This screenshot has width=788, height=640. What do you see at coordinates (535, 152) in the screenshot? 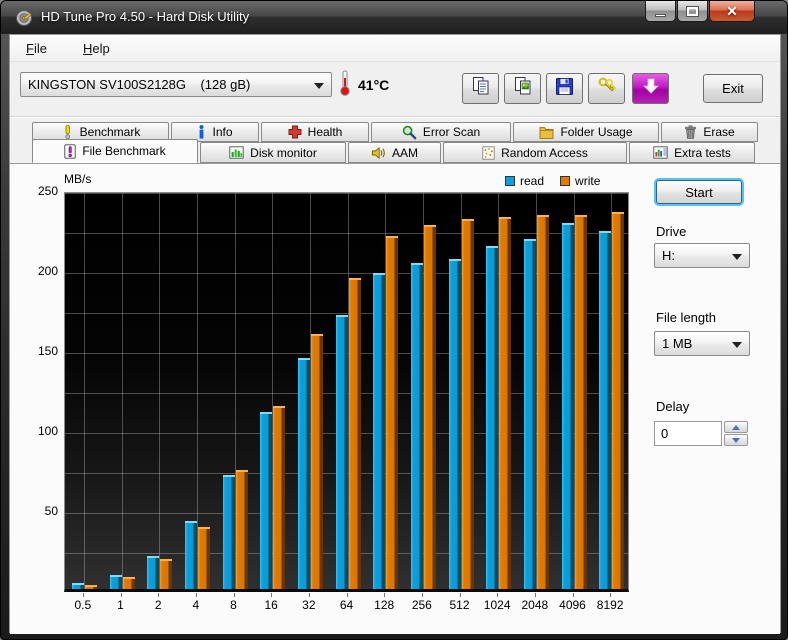
I see `tab-random-access: Random Access` at bounding box center [535, 152].